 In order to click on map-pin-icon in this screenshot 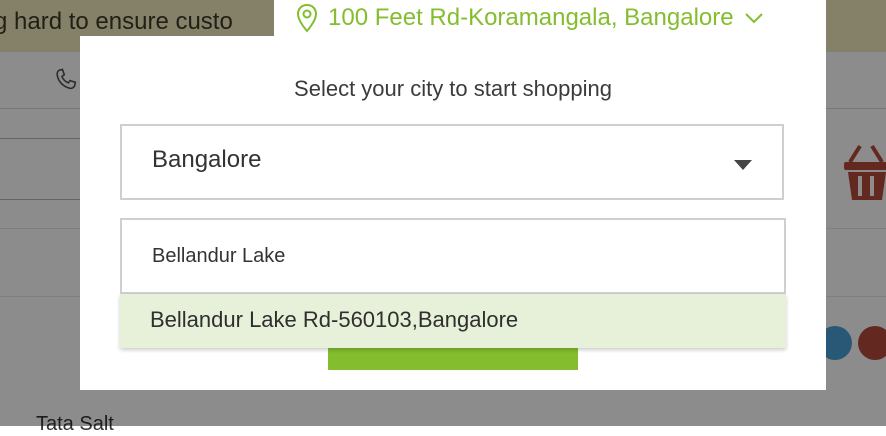, I will do `click(307, 18)`.